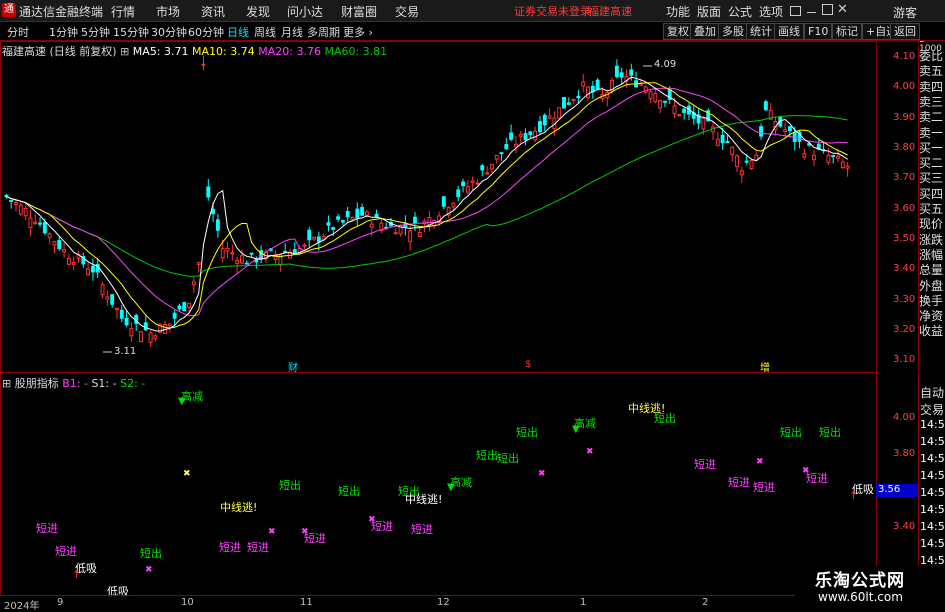 The image size is (945, 612). Describe the element at coordinates (239, 507) in the screenshot. I see `signal-label: 中线逃!` at that location.